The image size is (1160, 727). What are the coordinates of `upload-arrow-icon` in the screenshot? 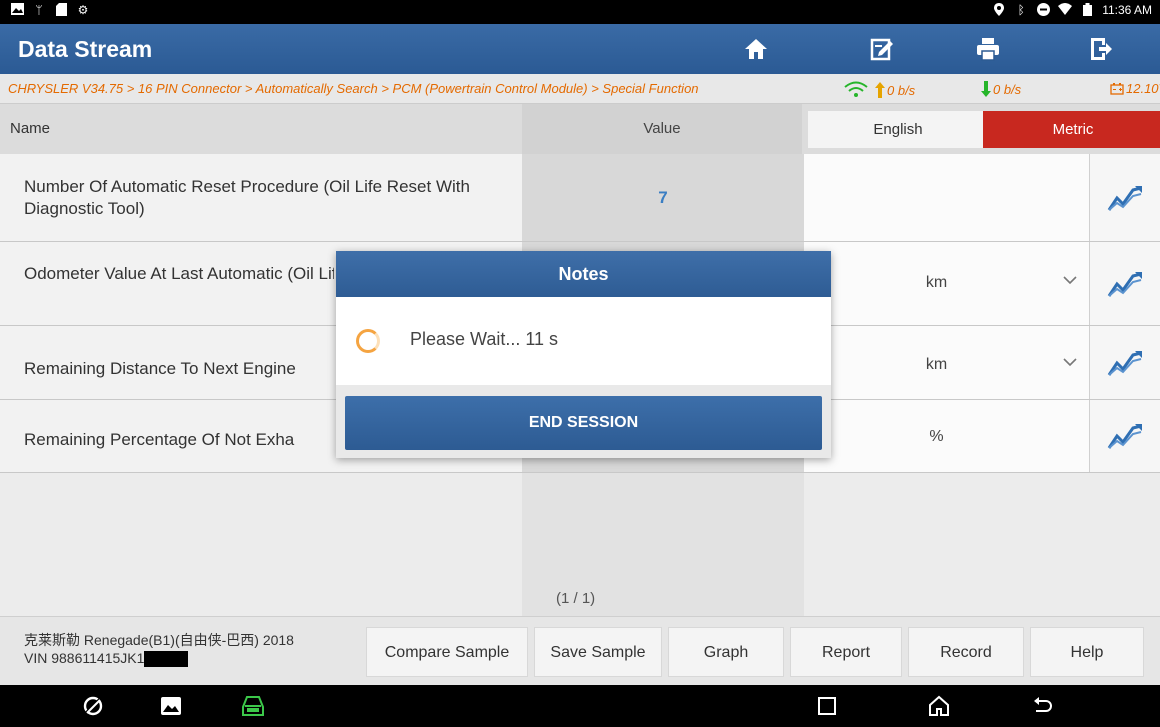 It's located at (880, 90).